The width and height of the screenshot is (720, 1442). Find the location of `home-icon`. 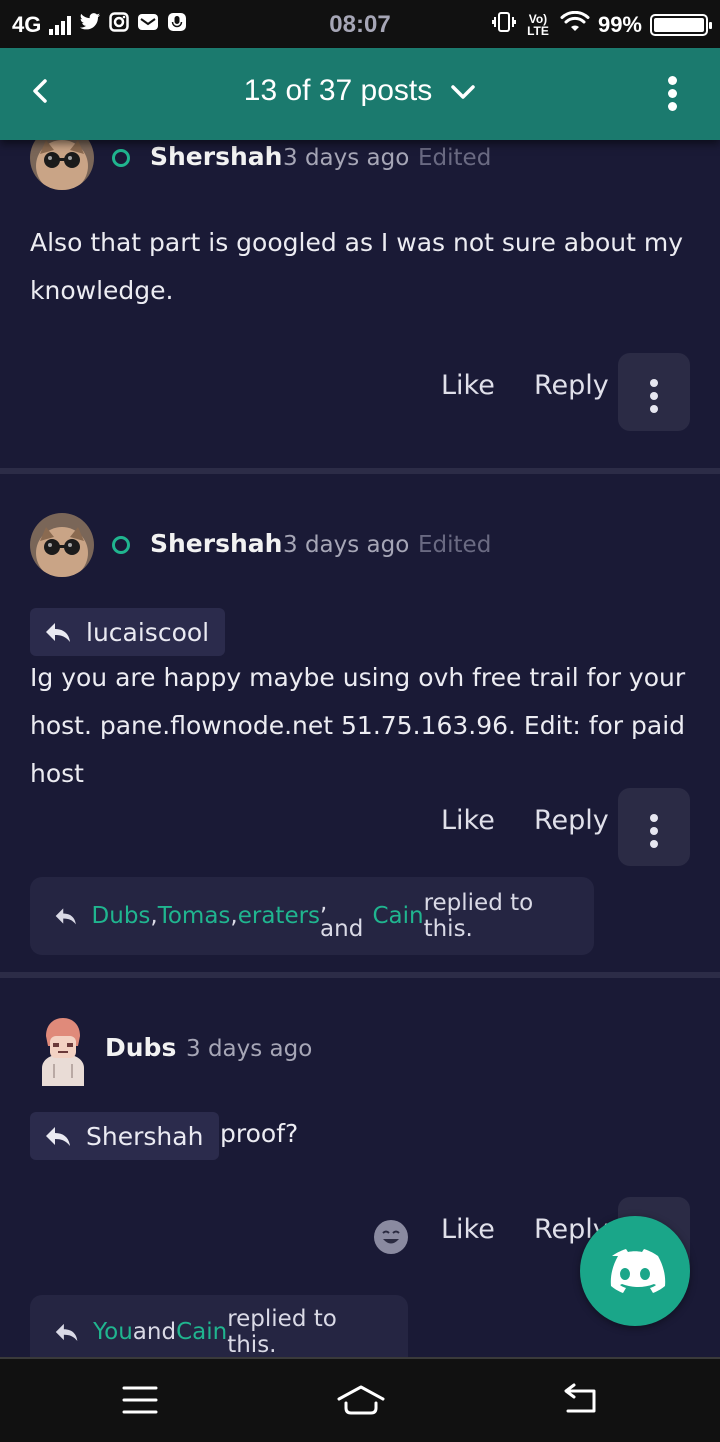

home-icon is located at coordinates (361, 1400).